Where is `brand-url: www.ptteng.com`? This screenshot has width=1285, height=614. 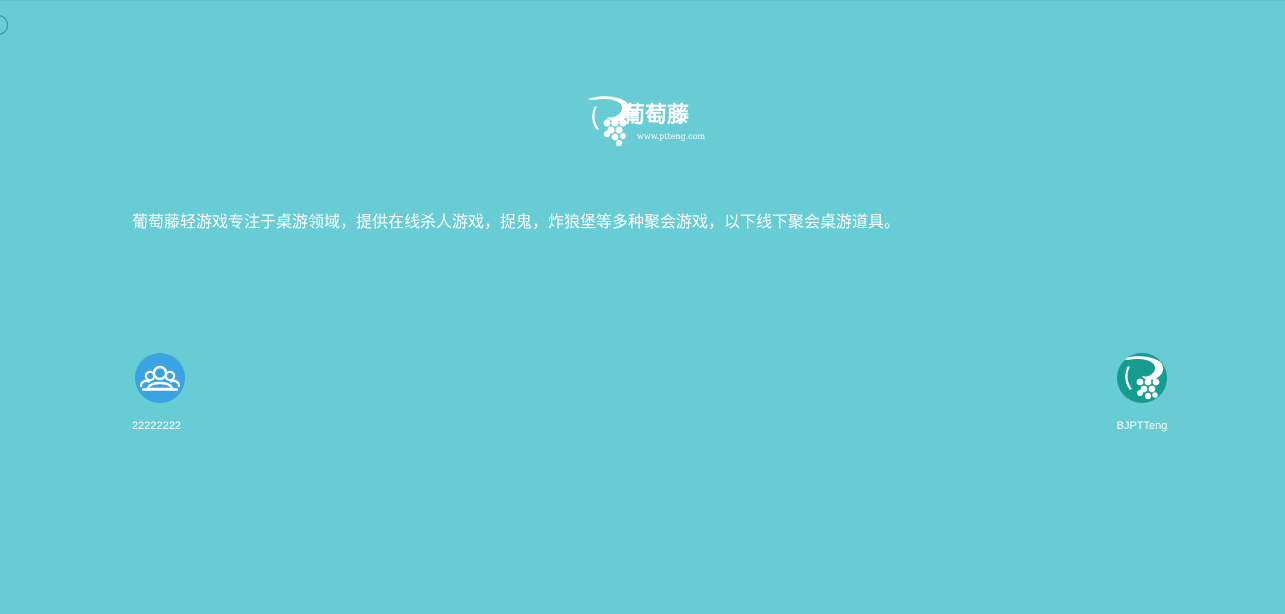
brand-url: www.ptteng.com is located at coordinates (671, 136).